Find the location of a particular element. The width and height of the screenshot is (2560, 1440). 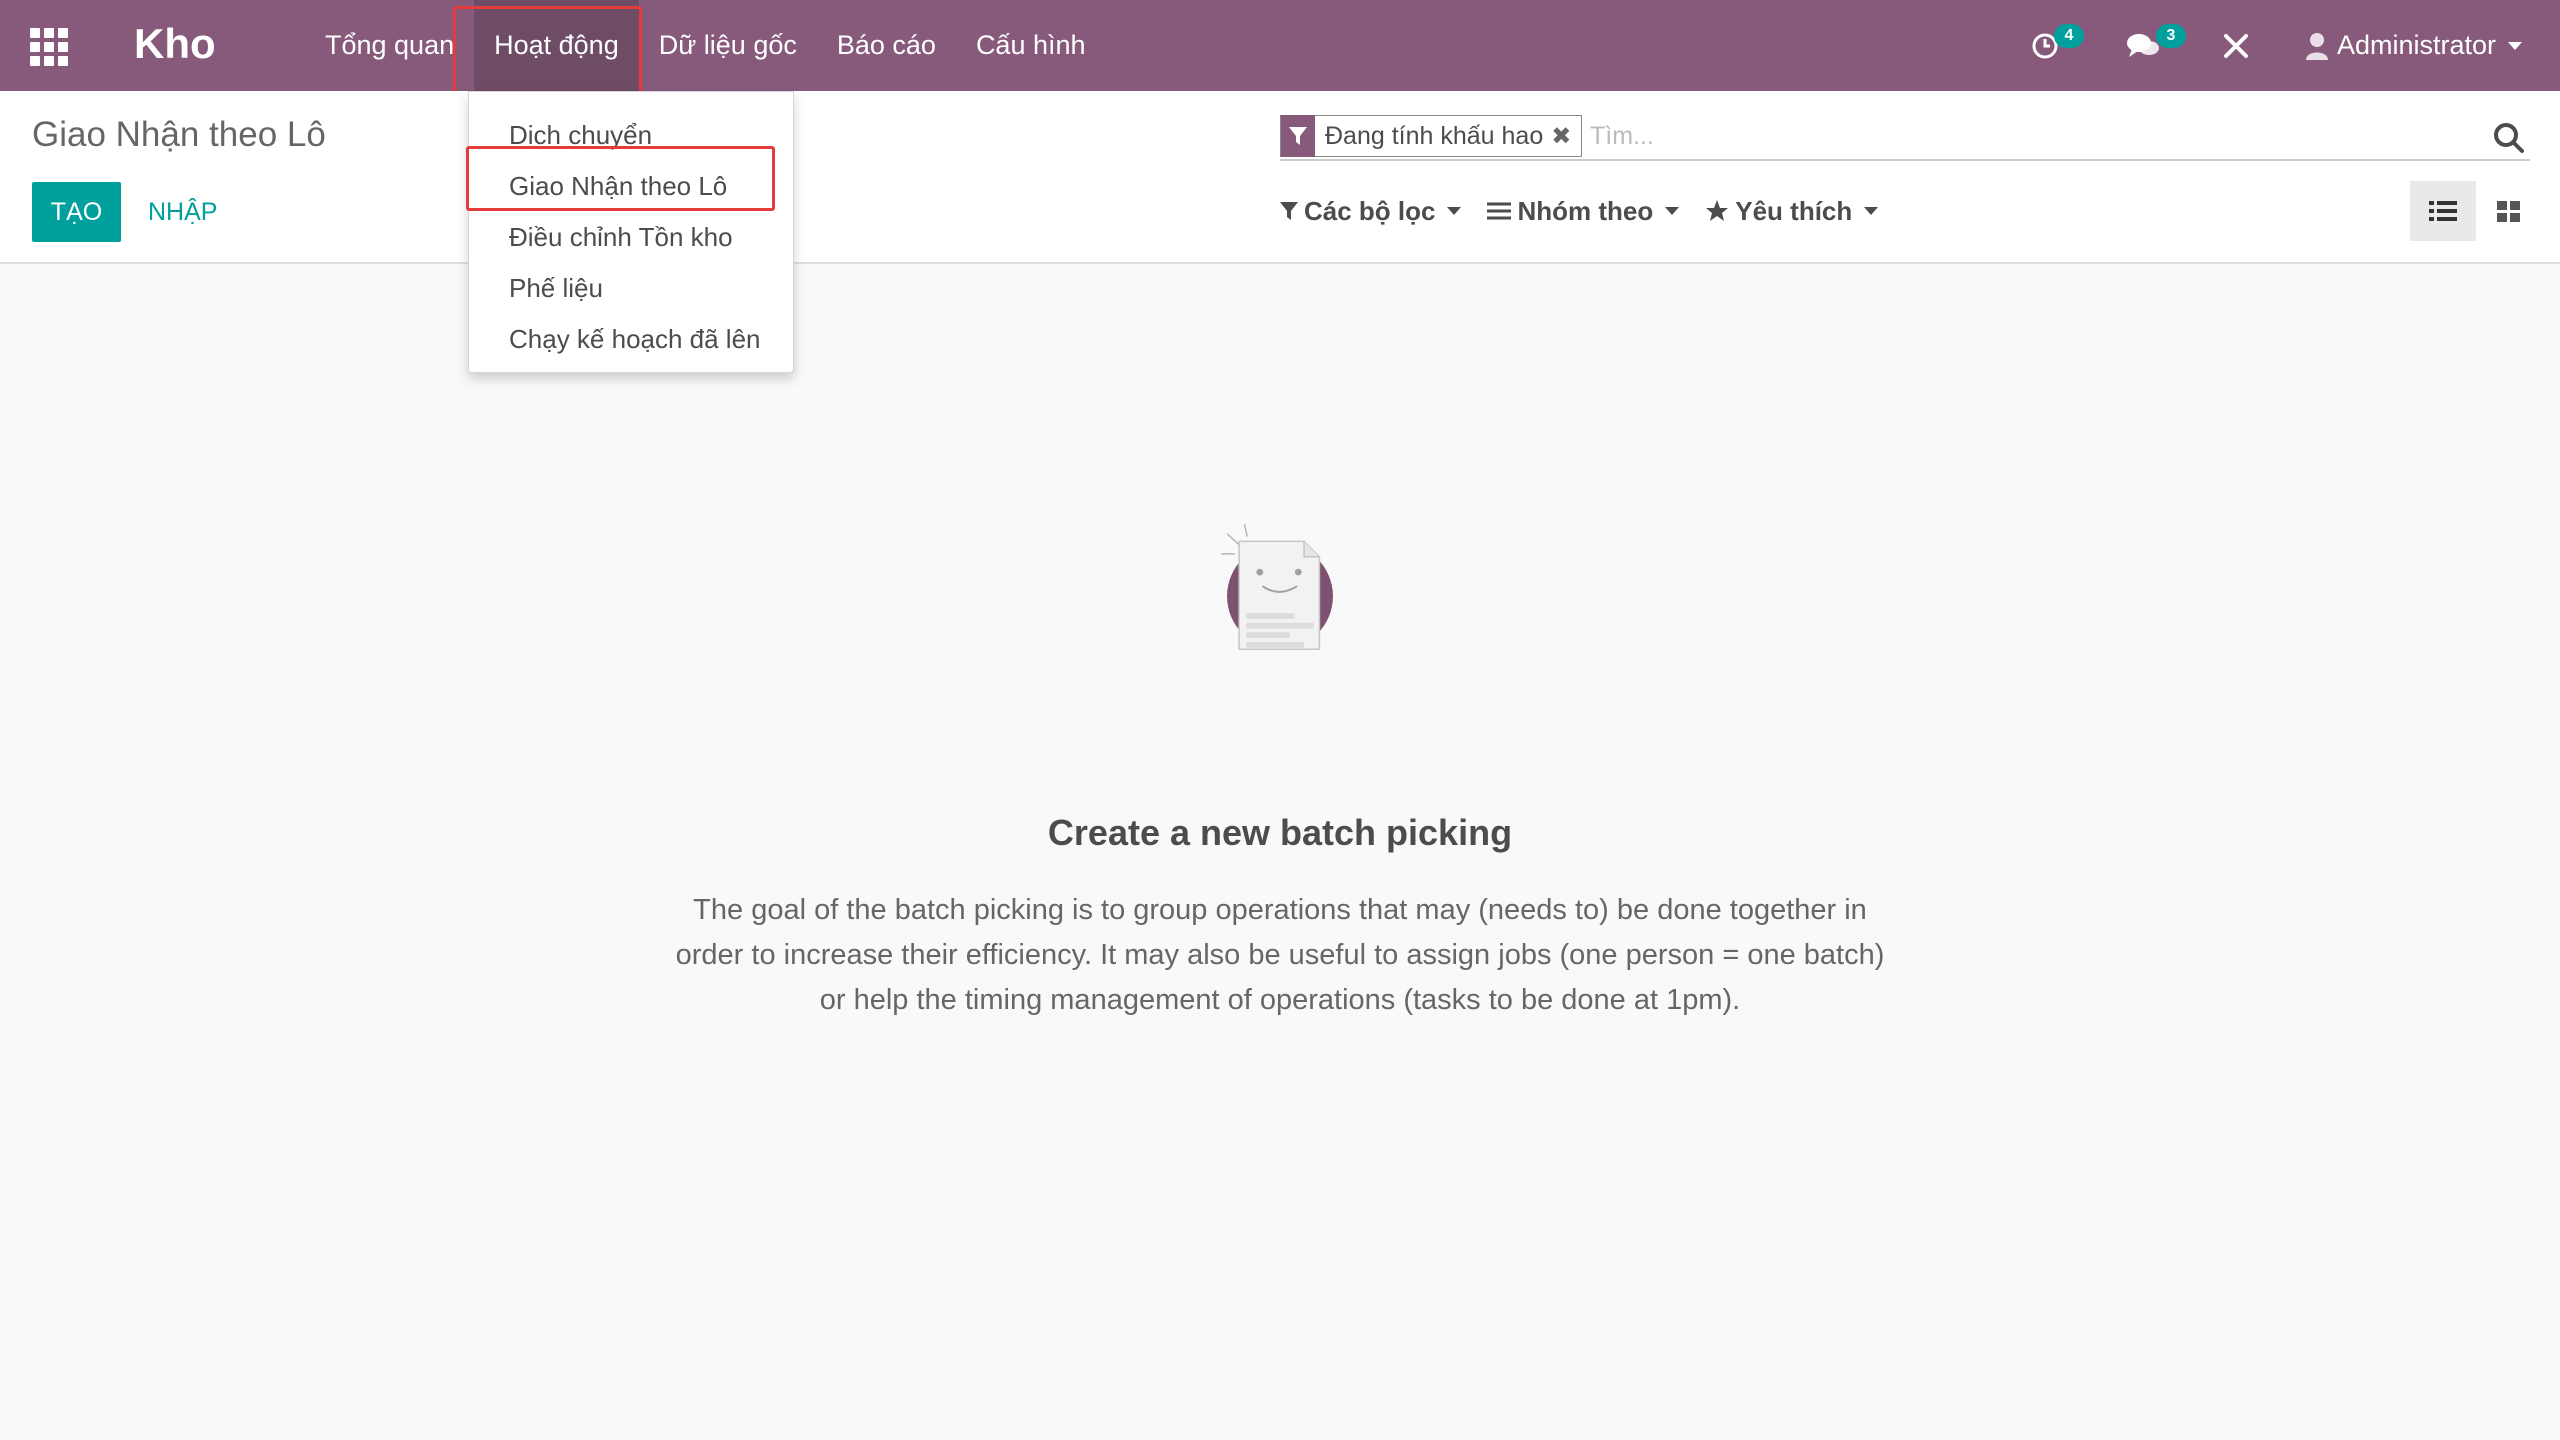

import-button: NHẬP is located at coordinates (182, 212).